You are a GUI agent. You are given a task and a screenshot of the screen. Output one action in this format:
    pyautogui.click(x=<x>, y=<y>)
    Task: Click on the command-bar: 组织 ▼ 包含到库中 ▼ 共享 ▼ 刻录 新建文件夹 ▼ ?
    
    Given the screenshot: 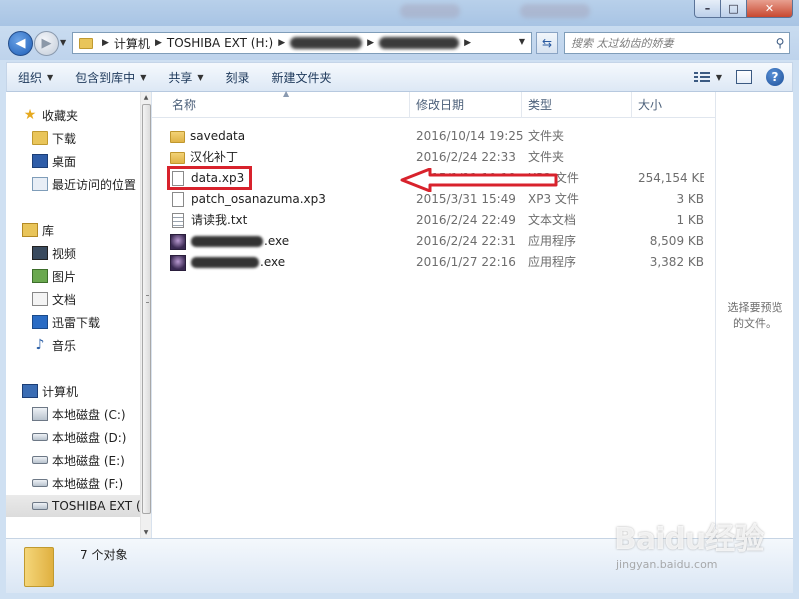 What is the action you would take?
    pyautogui.click(x=399, y=77)
    